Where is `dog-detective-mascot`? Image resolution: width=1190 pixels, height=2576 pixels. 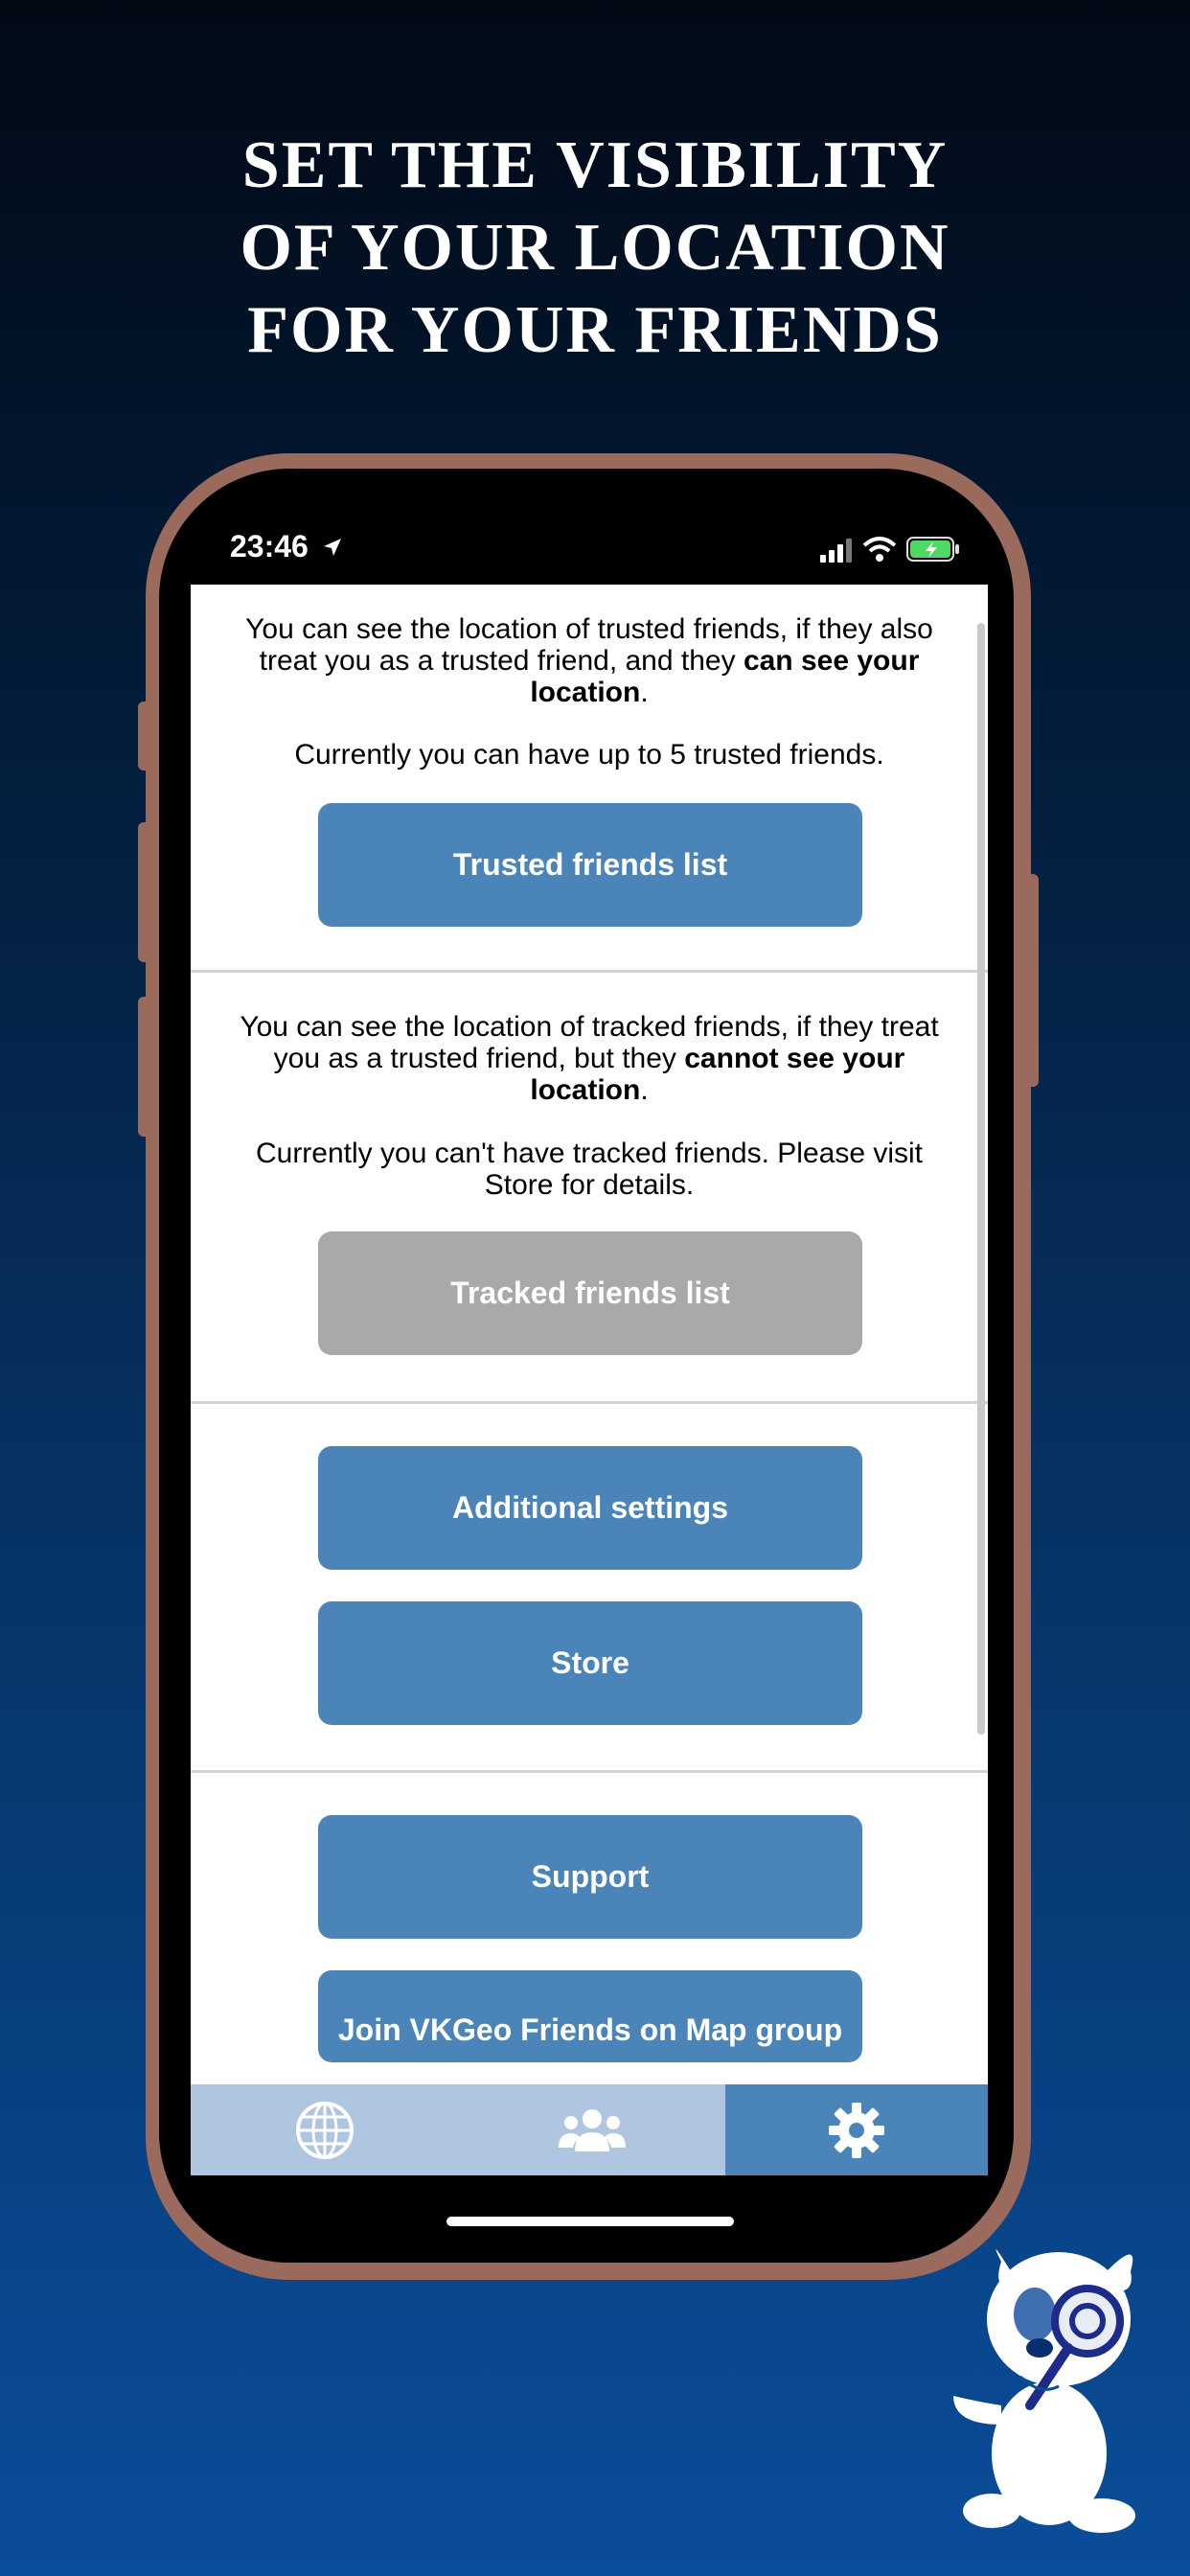
dog-detective-mascot is located at coordinates (1044, 2391).